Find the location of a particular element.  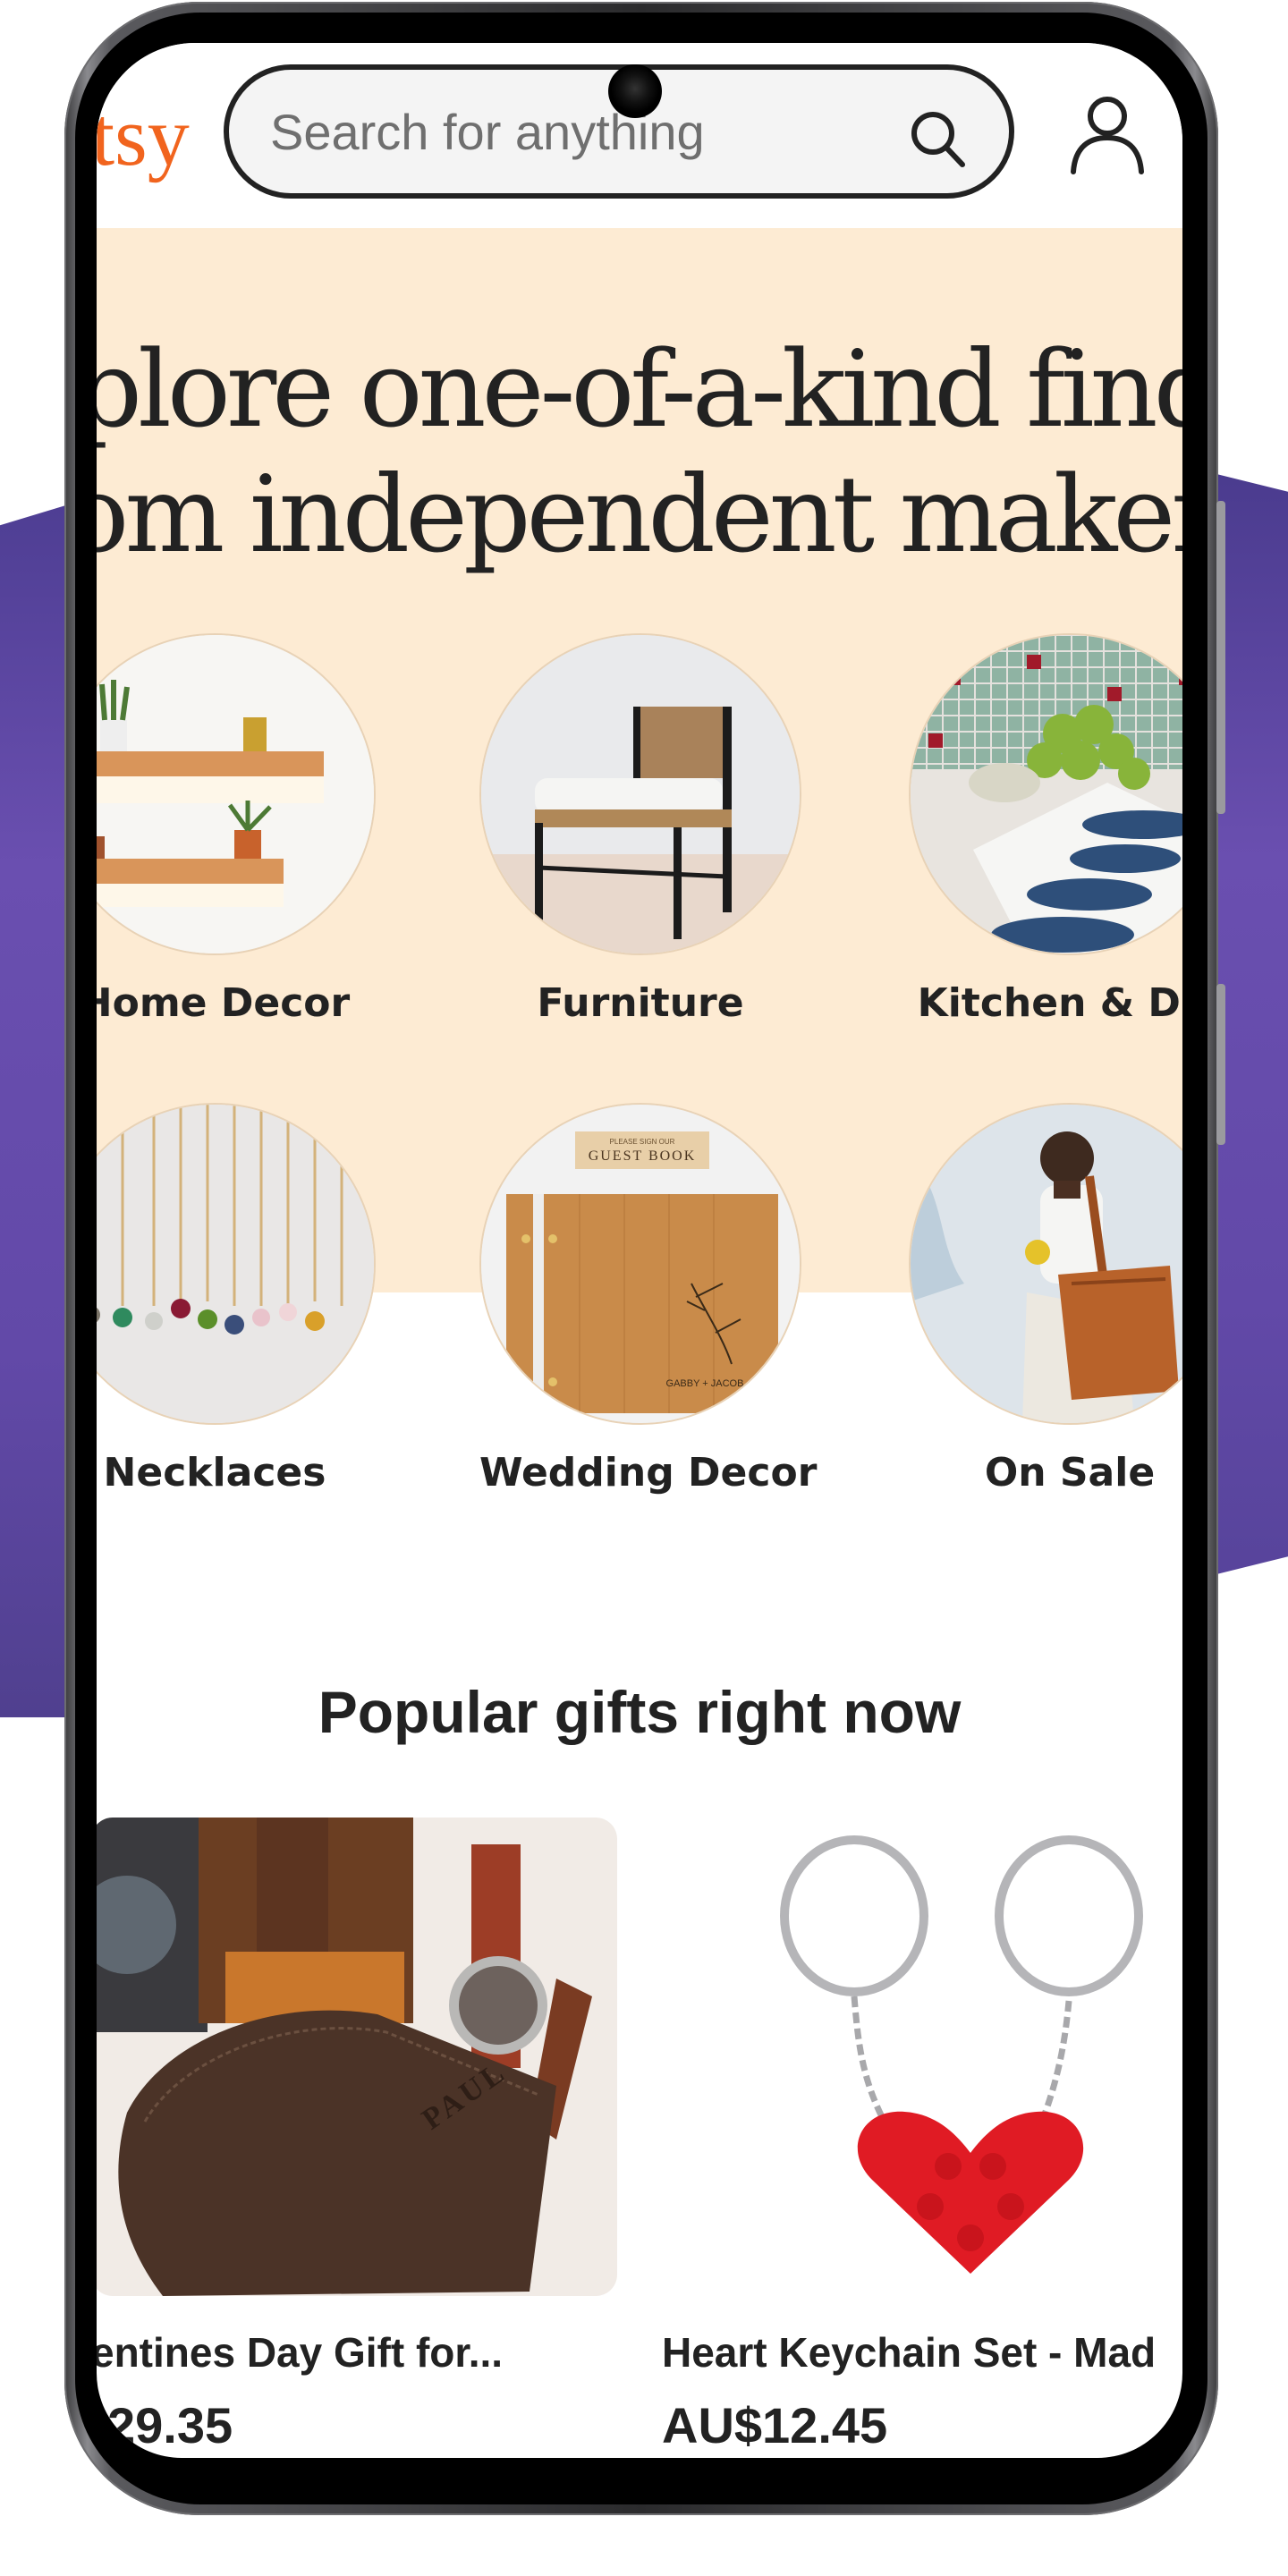

search-input is located at coordinates (583, 131).